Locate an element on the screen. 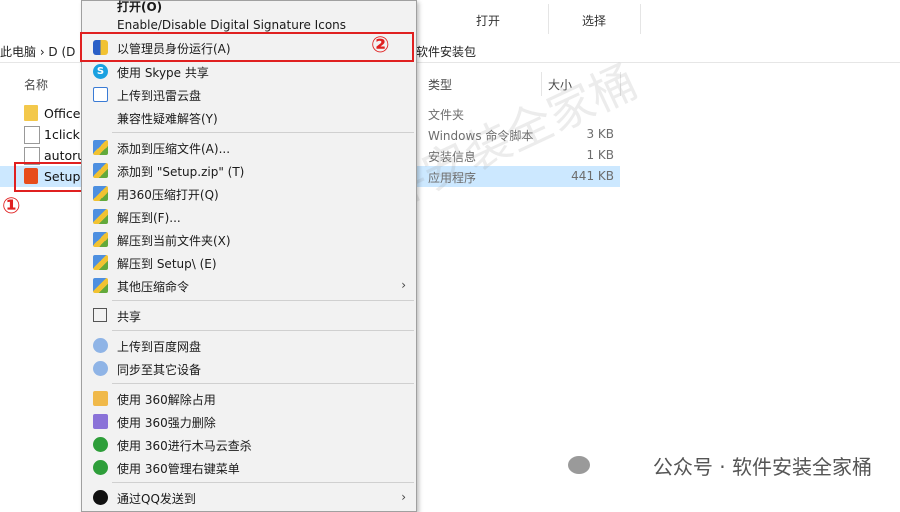 The image size is (900, 512). step-1-badge: ① is located at coordinates (11, 206).